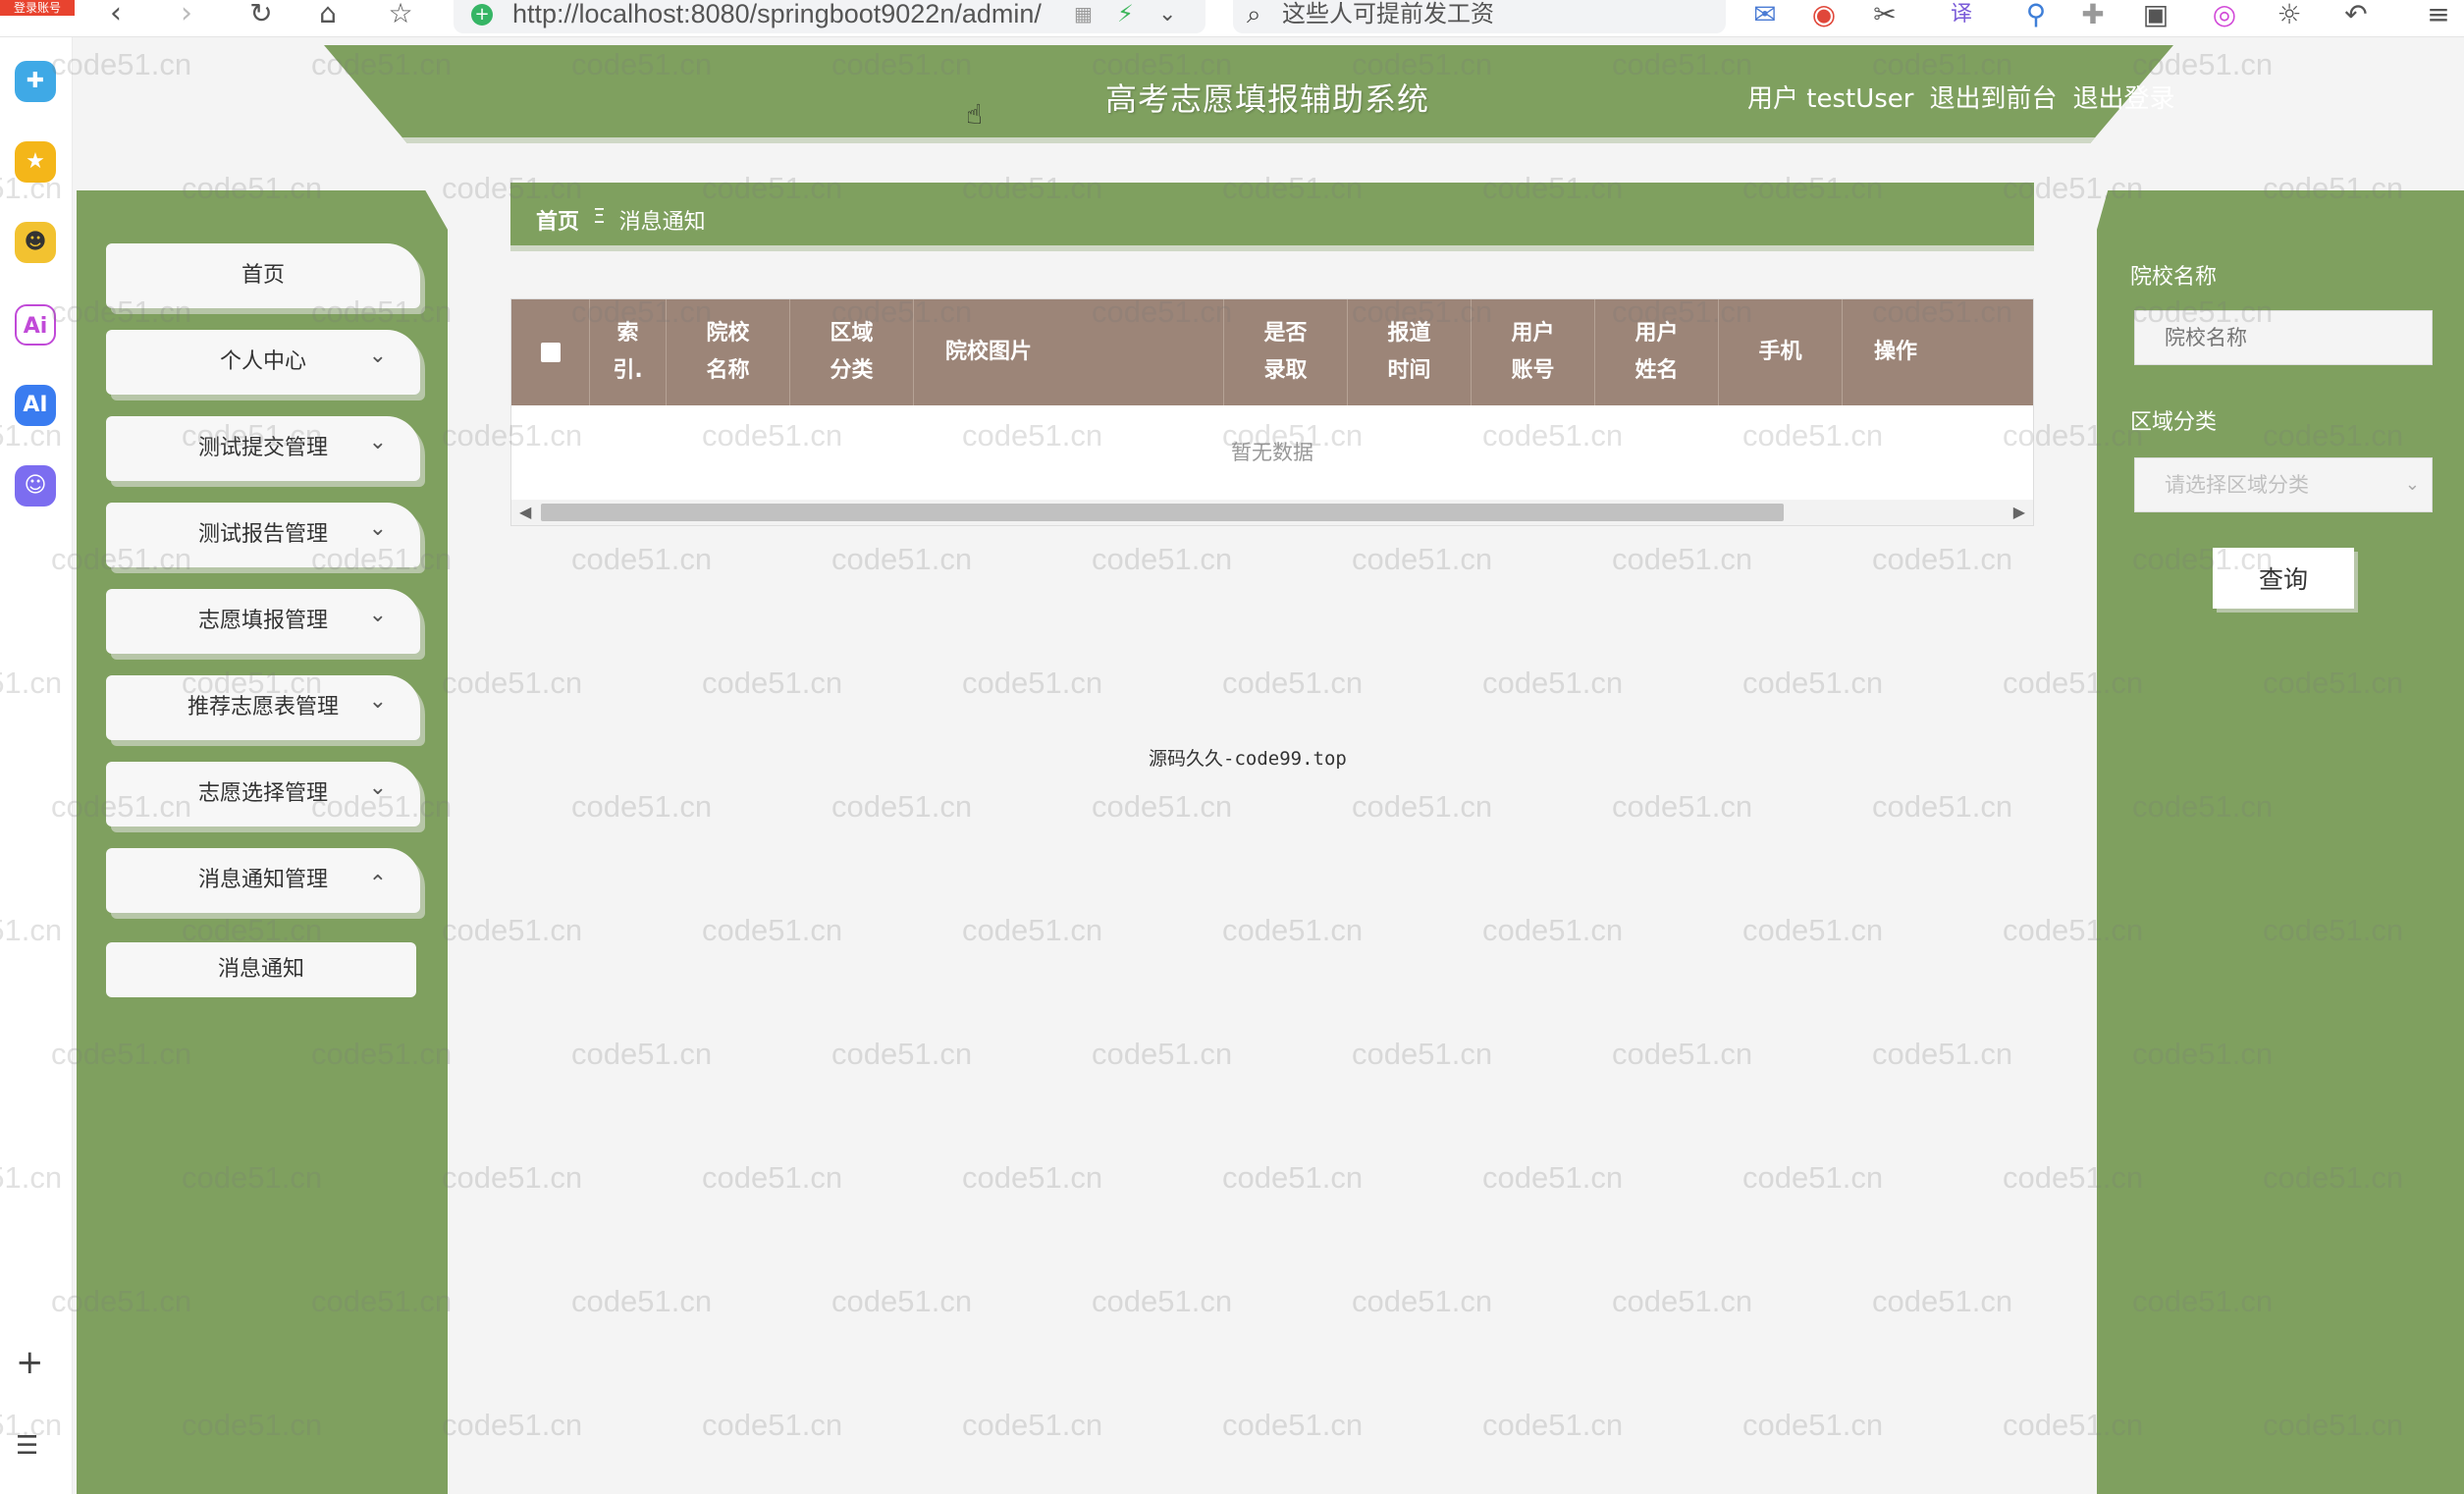 This screenshot has height=1494, width=2464. Describe the element at coordinates (36, 765) in the screenshot. I see `app-dock: ✚ ★ ☻ Ai AI ☺ + ☰` at that location.